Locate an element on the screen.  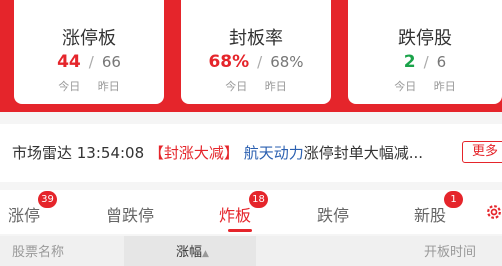
stat-today-value: 2 is located at coordinates (409, 62).